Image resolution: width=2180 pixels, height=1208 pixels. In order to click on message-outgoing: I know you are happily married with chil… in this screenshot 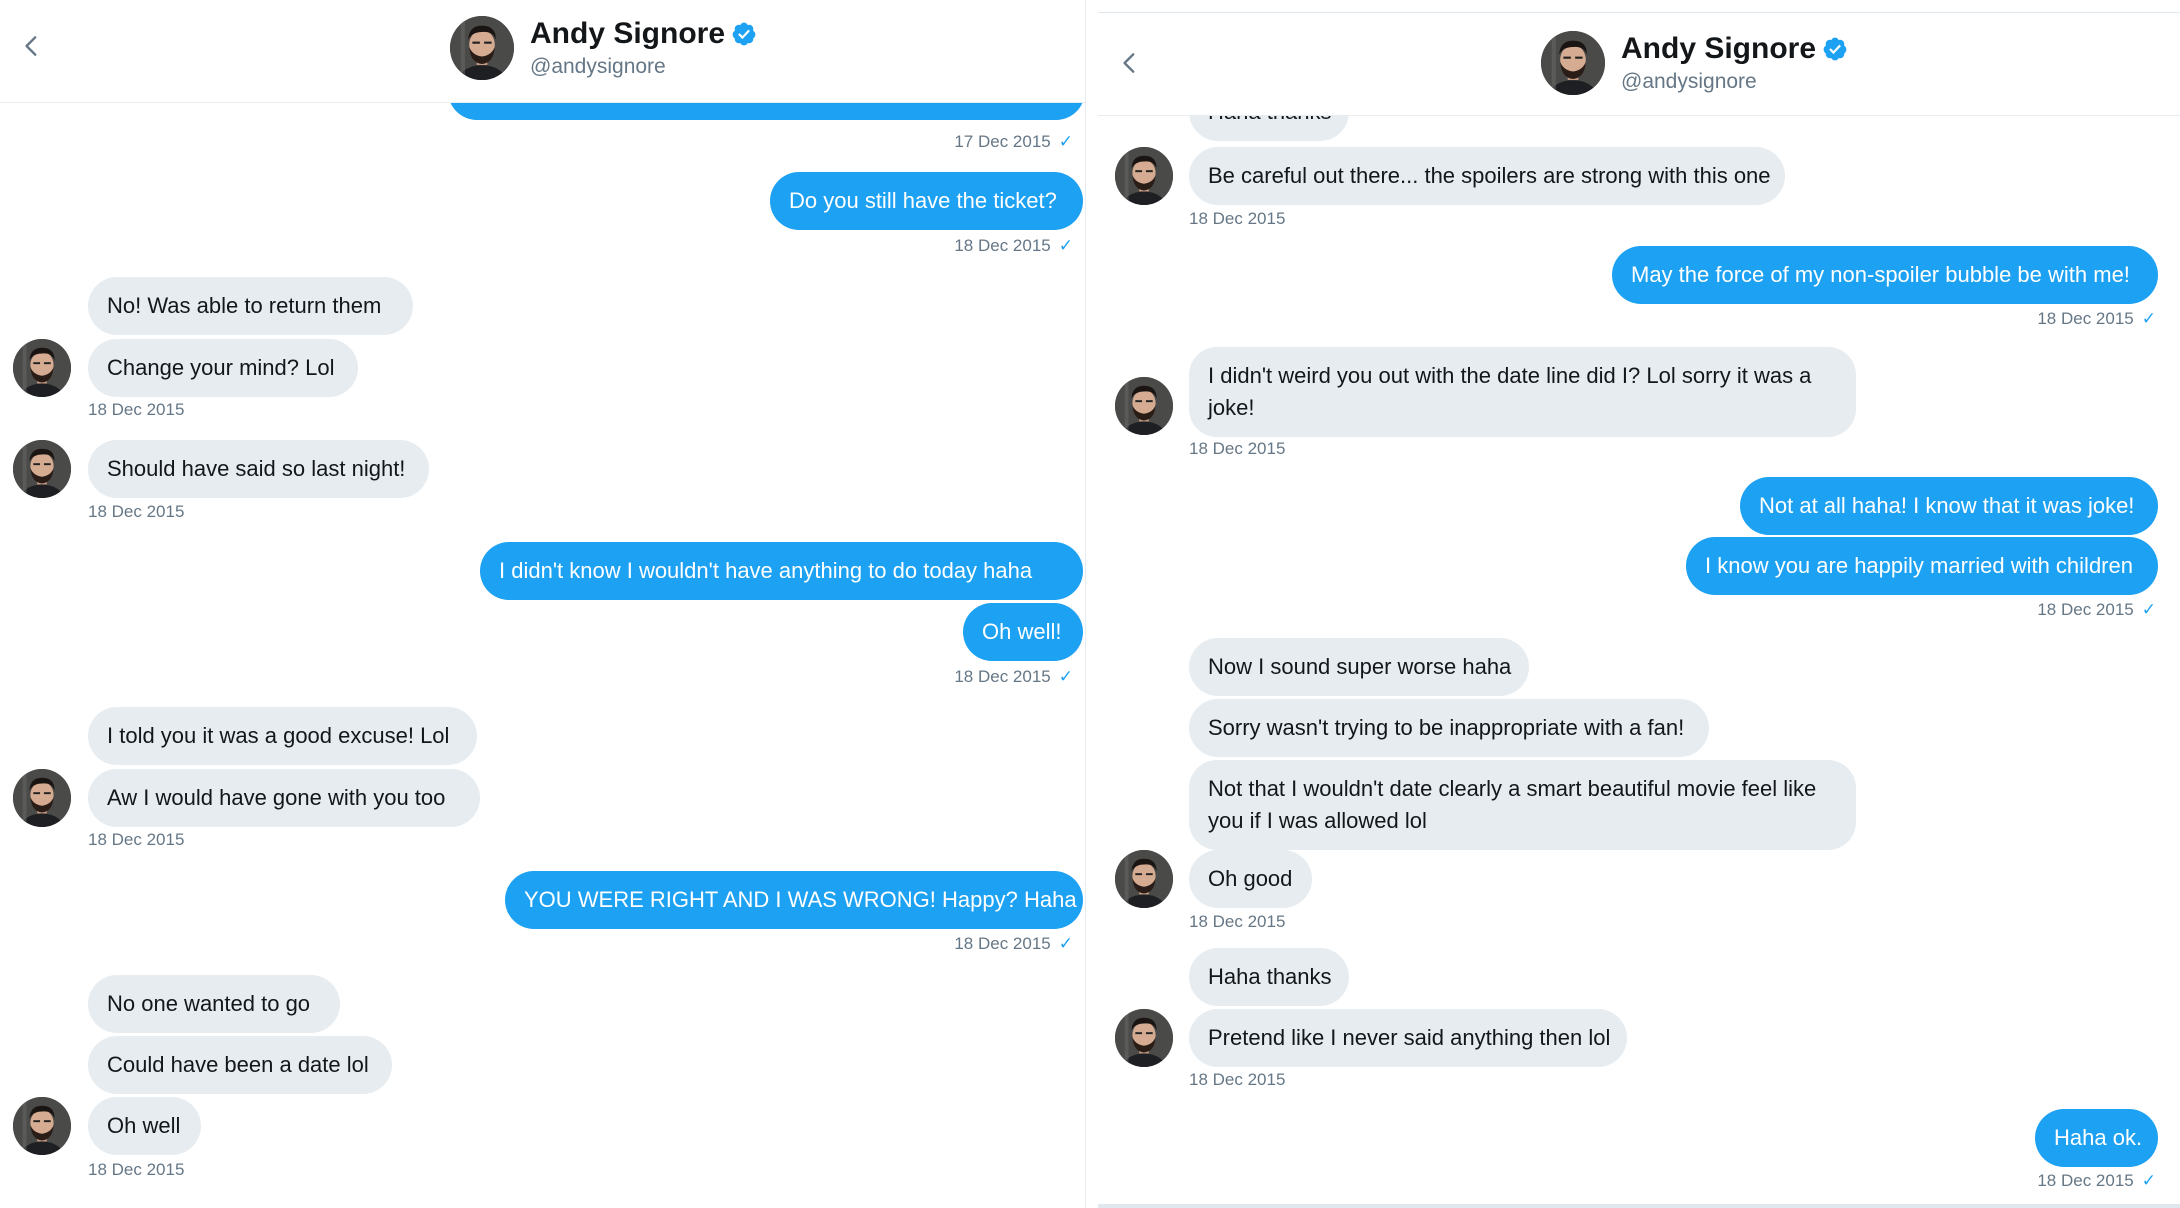, I will do `click(1922, 566)`.